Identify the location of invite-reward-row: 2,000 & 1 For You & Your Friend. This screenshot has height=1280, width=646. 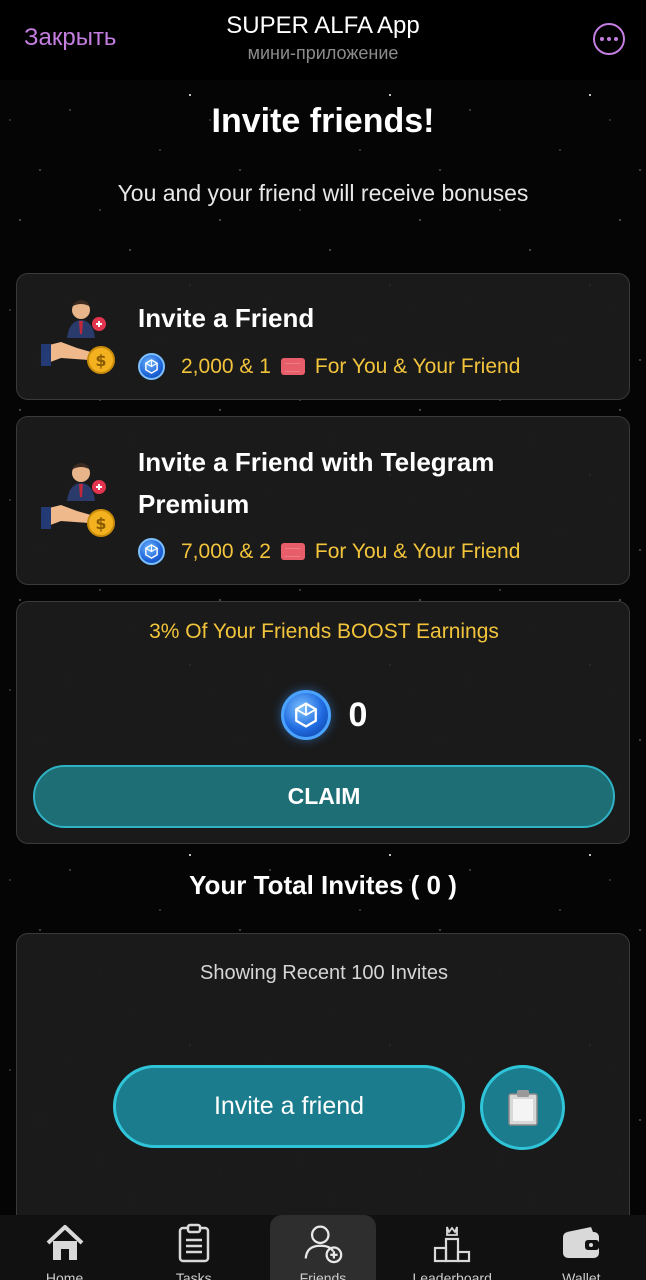
(329, 366).